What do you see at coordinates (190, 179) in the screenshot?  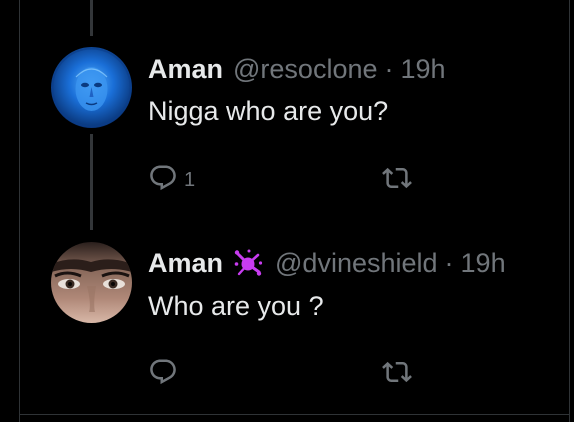 I see `reply-count: 1` at bounding box center [190, 179].